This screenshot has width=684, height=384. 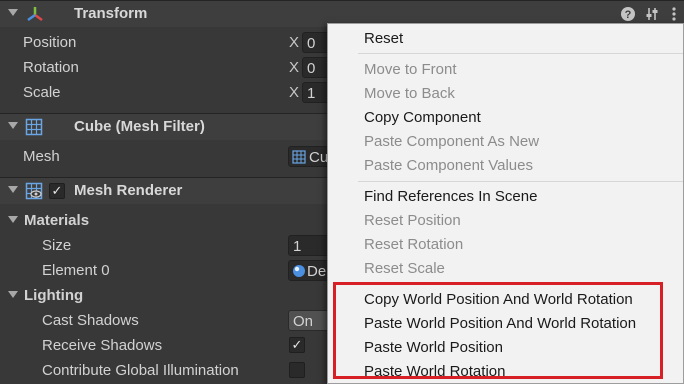 What do you see at coordinates (498, 330) in the screenshot?
I see `highlight-box` at bounding box center [498, 330].